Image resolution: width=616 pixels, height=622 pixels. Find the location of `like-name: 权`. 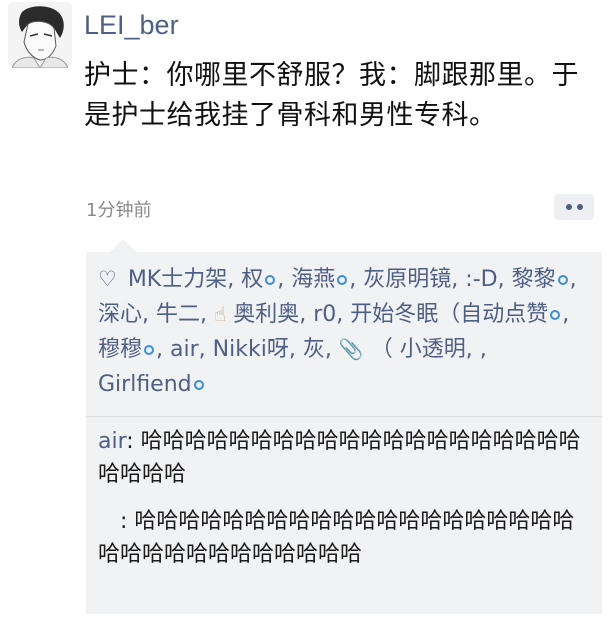

like-name: 权 is located at coordinates (252, 279).